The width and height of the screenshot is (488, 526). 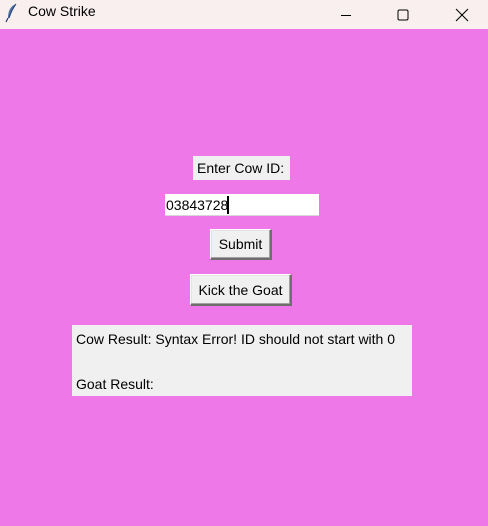 What do you see at coordinates (242, 205) in the screenshot?
I see `cow-id-input` at bounding box center [242, 205].